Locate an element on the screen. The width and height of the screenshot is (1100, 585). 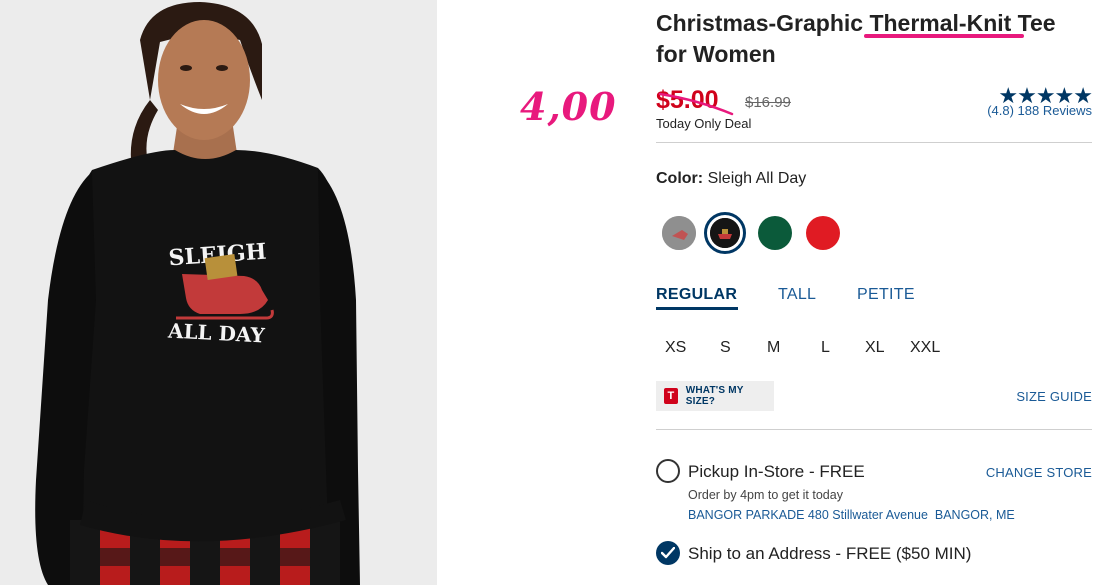
swatch-sleigh-all-day is located at coordinates (725, 233).